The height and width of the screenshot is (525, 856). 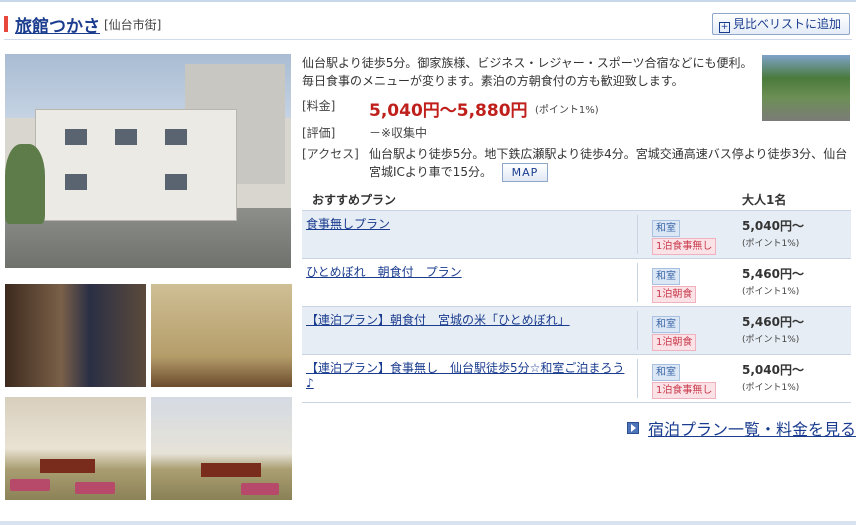 I want to click on area-label: [仙台市街], so click(x=133, y=25).